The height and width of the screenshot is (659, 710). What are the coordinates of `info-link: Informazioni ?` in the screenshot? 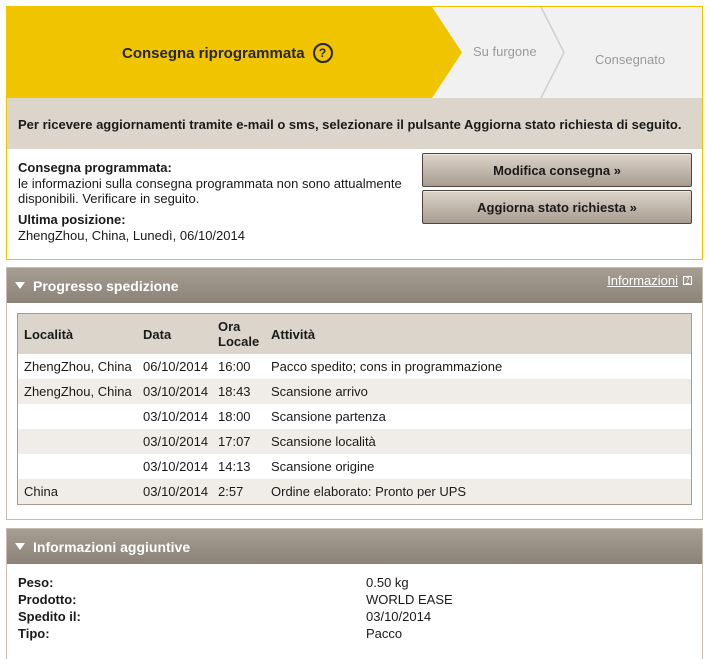 It's located at (649, 280).